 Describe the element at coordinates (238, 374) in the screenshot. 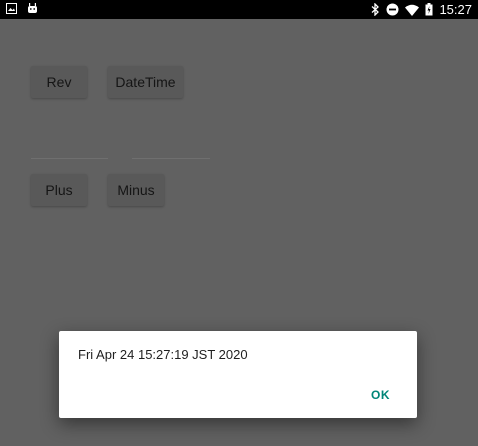

I see `alert-dialog: Fri Apr 24 15:27:19 JST 2020 OK` at that location.